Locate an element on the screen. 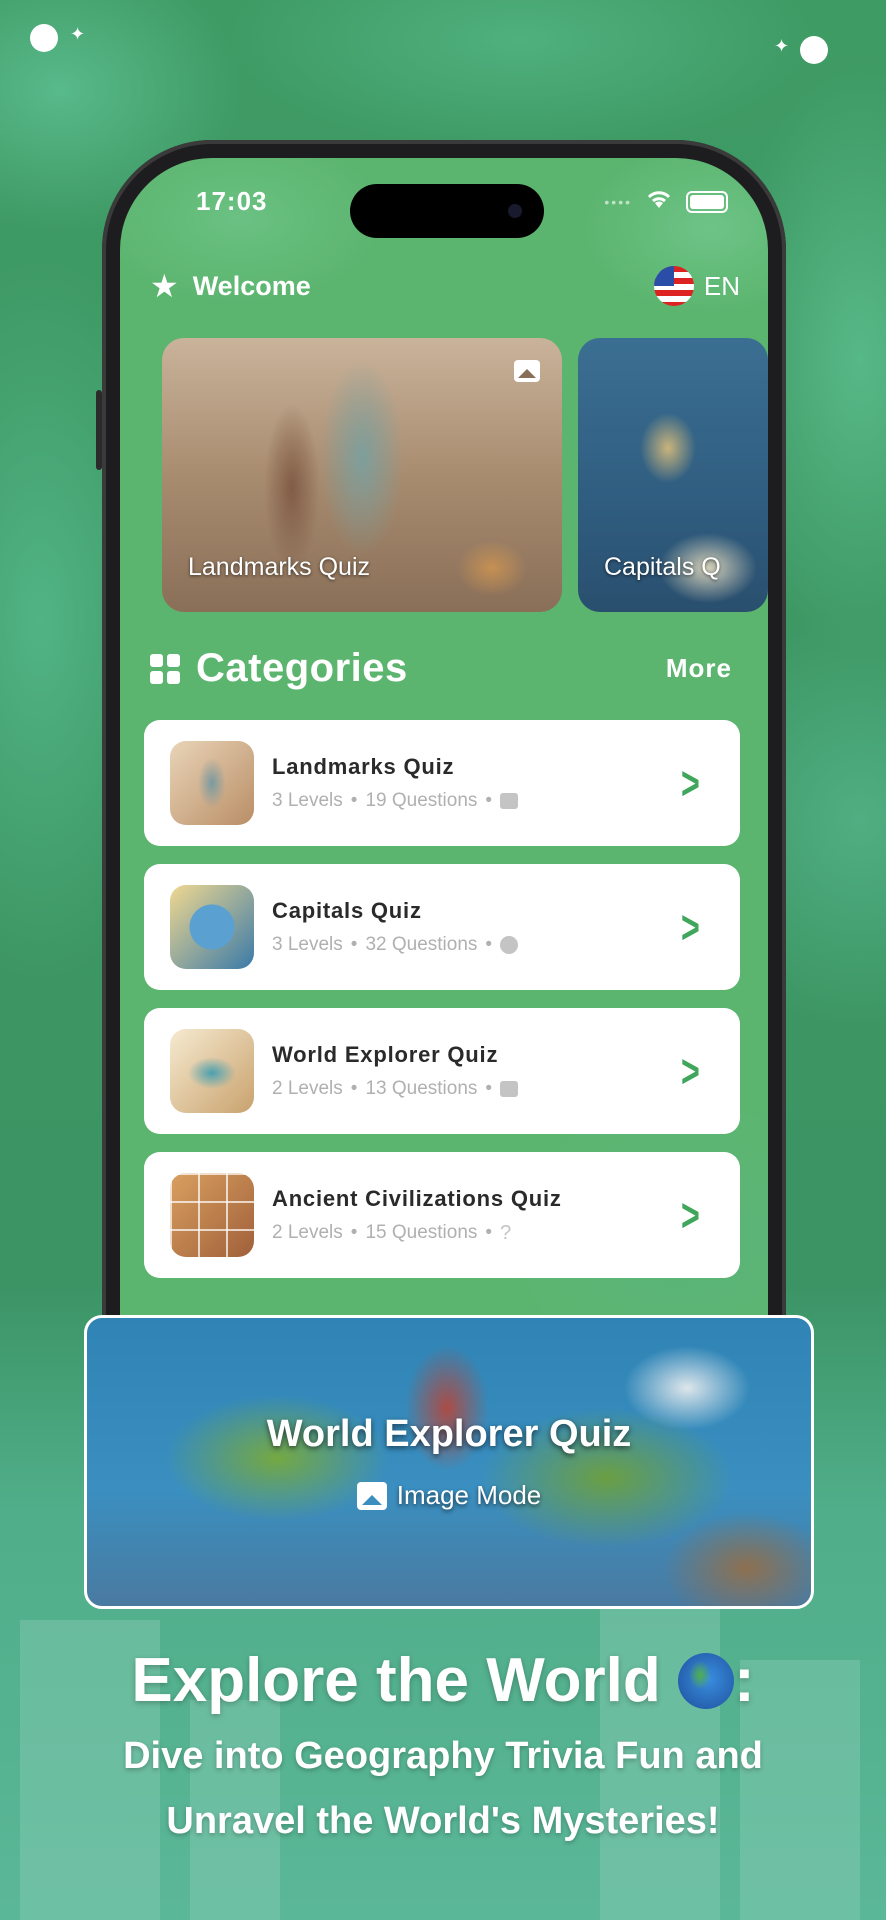  world-explorer-thumbnail is located at coordinates (212, 1071).